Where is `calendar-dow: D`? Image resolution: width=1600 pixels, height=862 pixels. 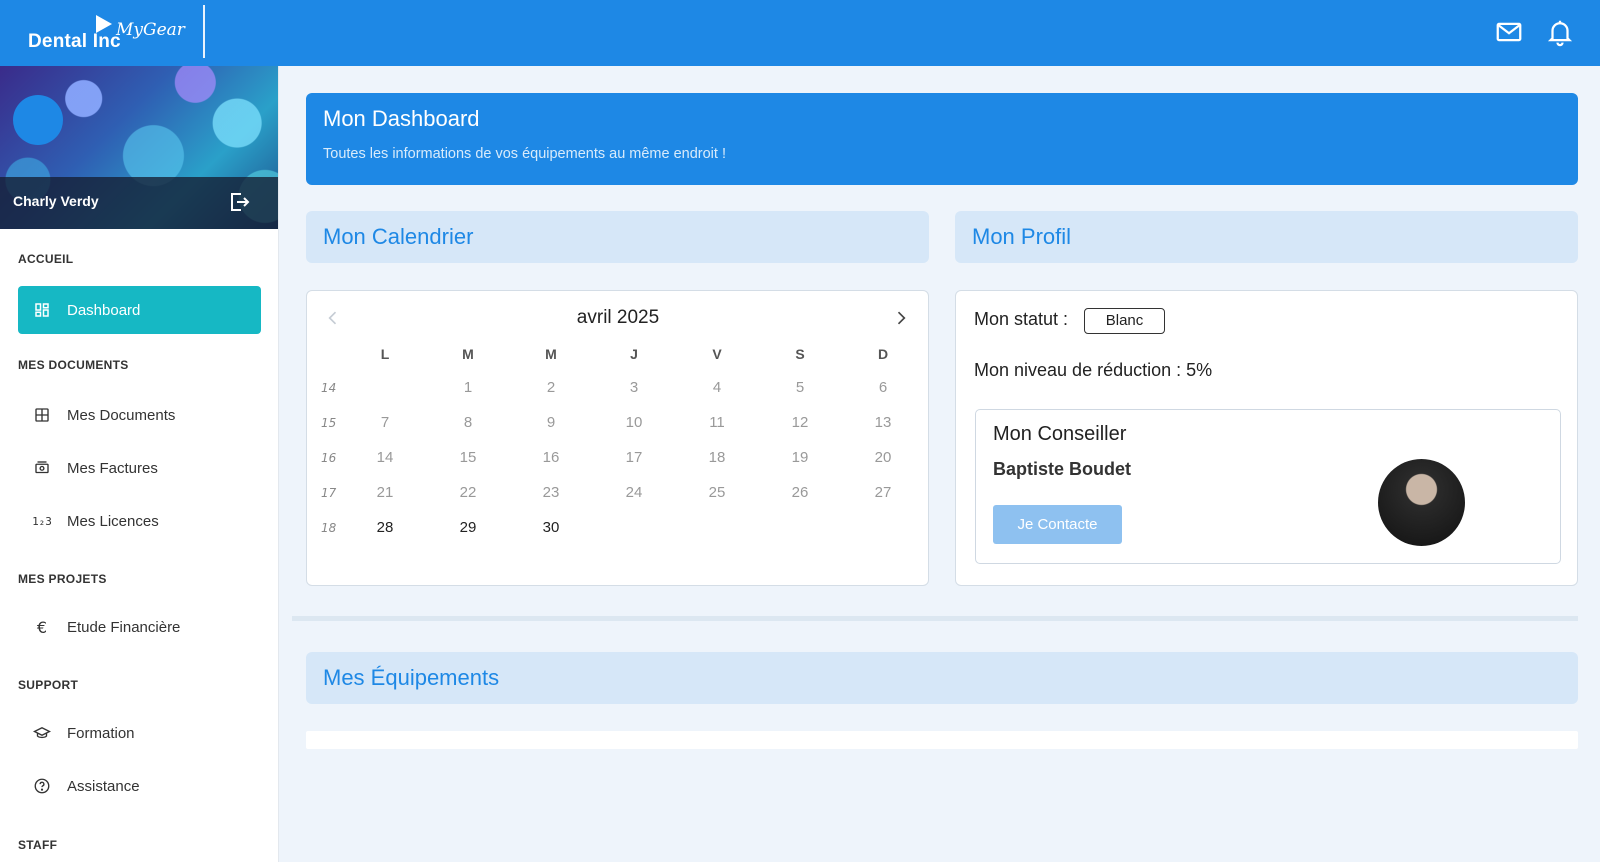 calendar-dow: D is located at coordinates (883, 354).